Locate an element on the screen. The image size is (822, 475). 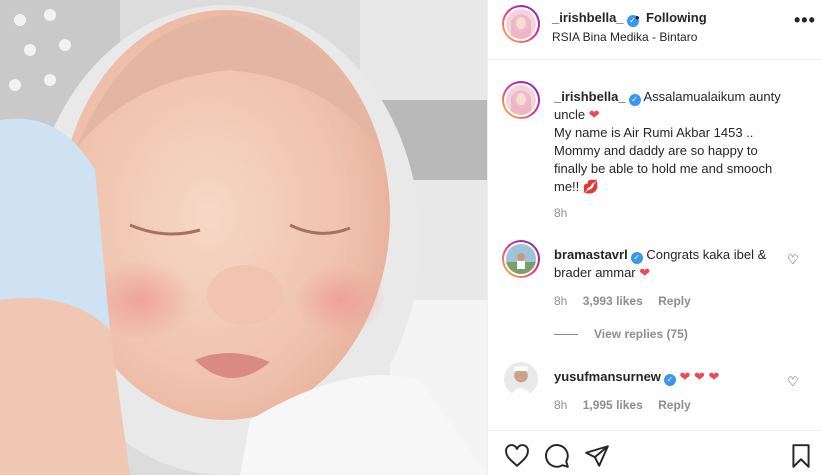
comment-meta: 8h 1,995 likes Reply is located at coordinates (628, 405).